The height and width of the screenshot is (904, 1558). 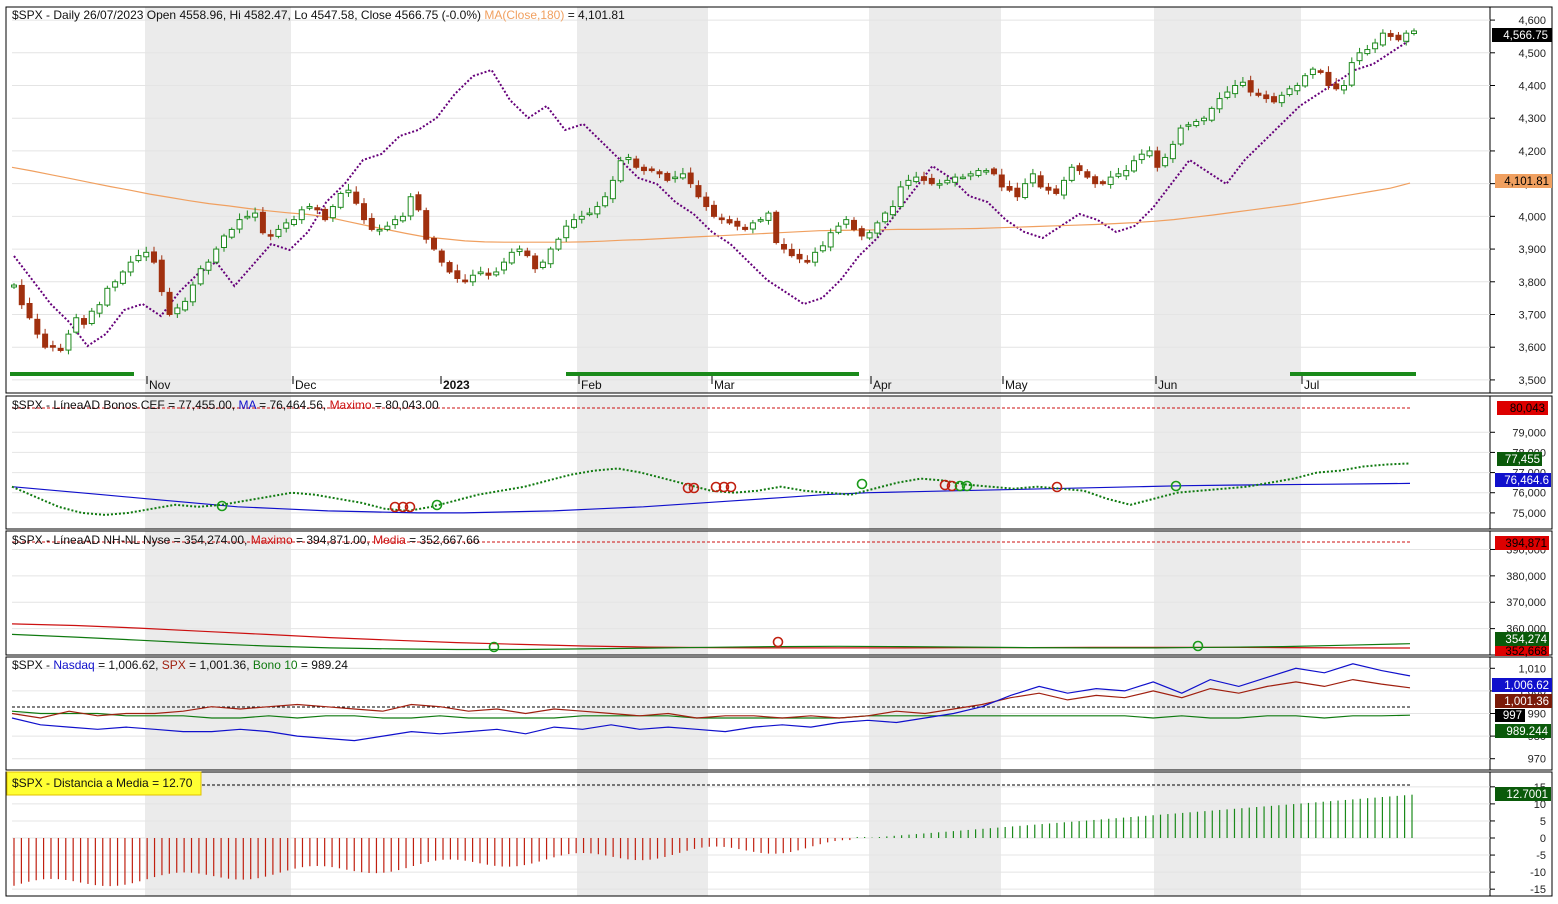 What do you see at coordinates (1522, 543) in the screenshot?
I see `nhnl-max-tag: 394,871` at bounding box center [1522, 543].